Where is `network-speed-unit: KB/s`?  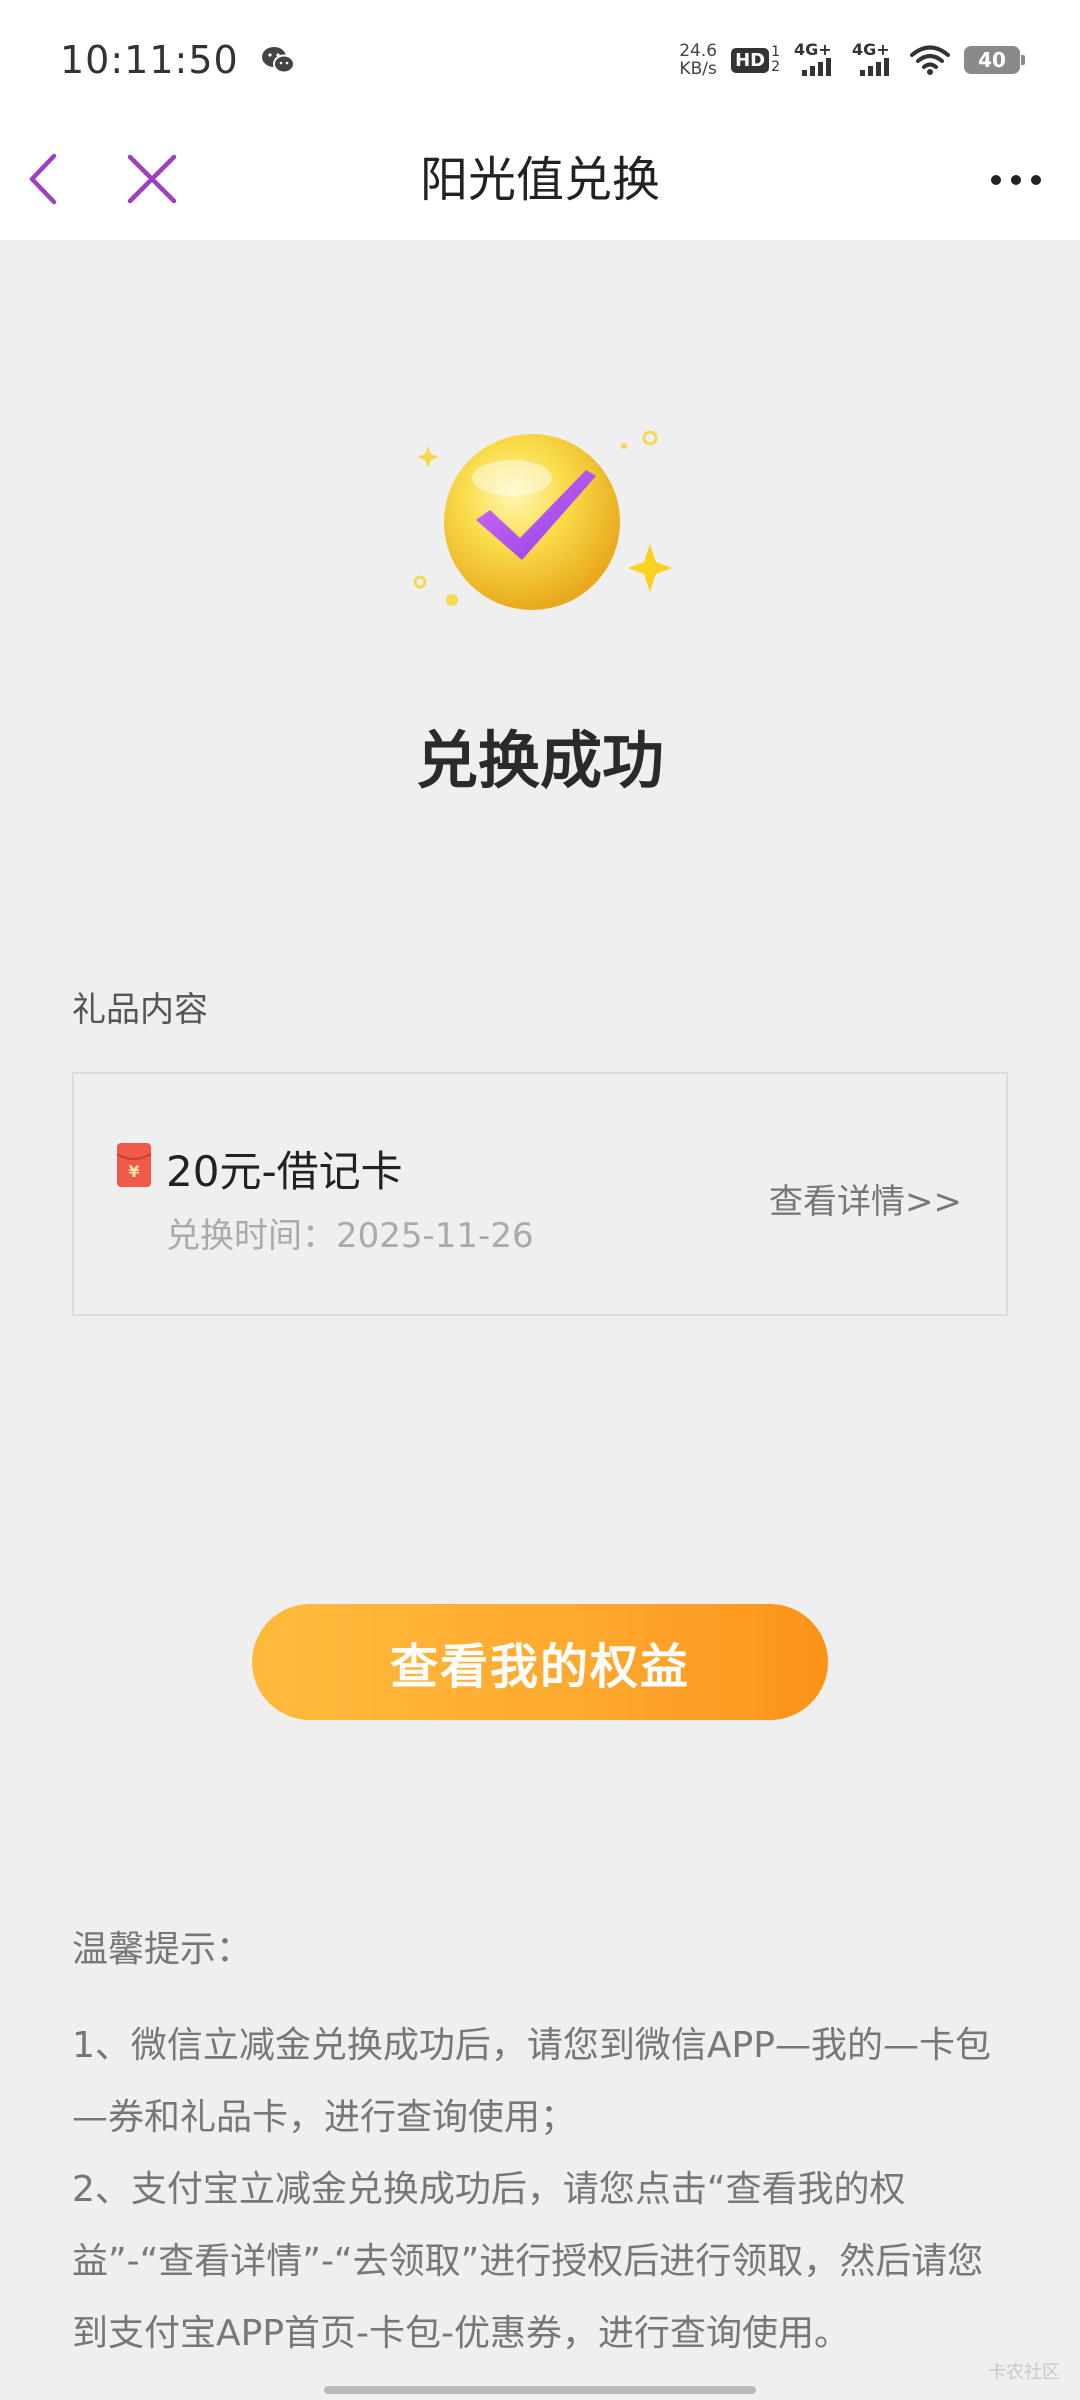
network-speed-unit: KB/s is located at coordinates (698, 69).